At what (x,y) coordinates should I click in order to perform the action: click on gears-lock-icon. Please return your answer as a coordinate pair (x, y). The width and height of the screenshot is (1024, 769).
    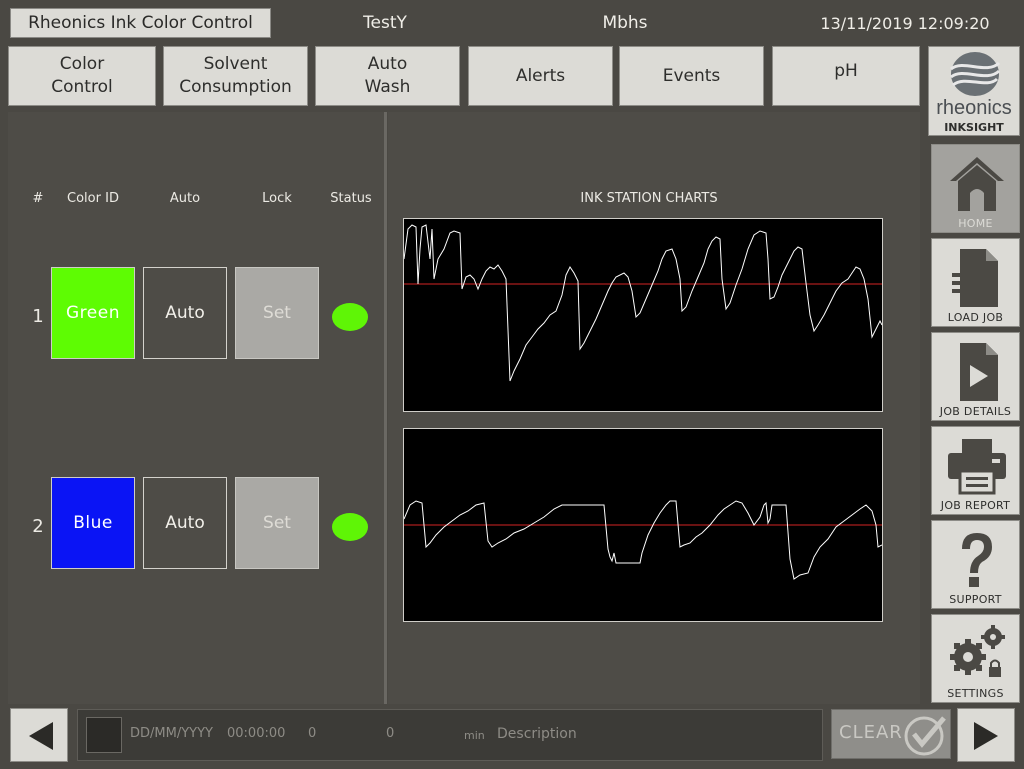
    Looking at the image, I should click on (977, 651).